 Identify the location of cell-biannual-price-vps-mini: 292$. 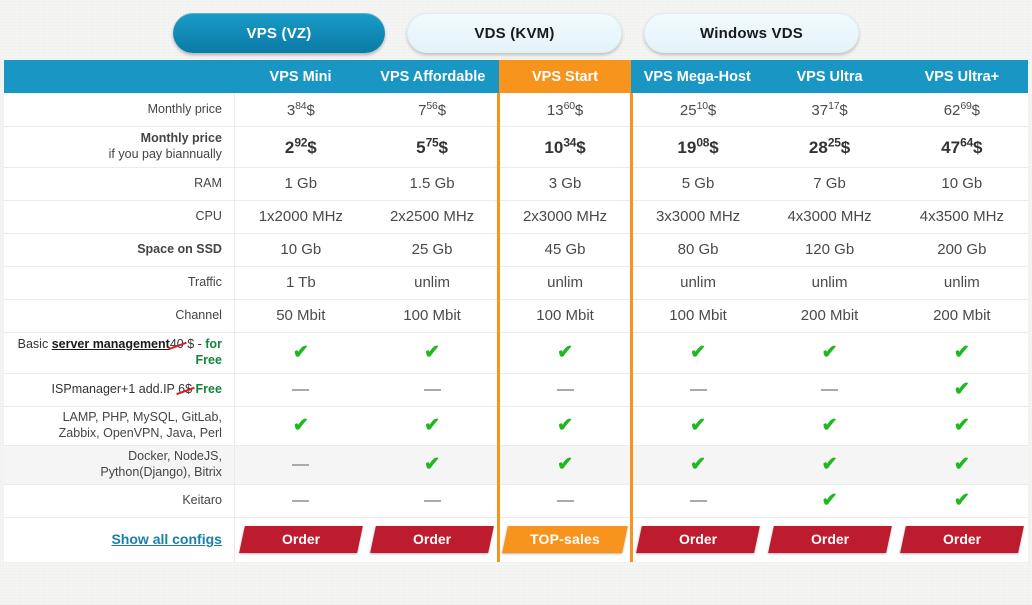
(300, 147).